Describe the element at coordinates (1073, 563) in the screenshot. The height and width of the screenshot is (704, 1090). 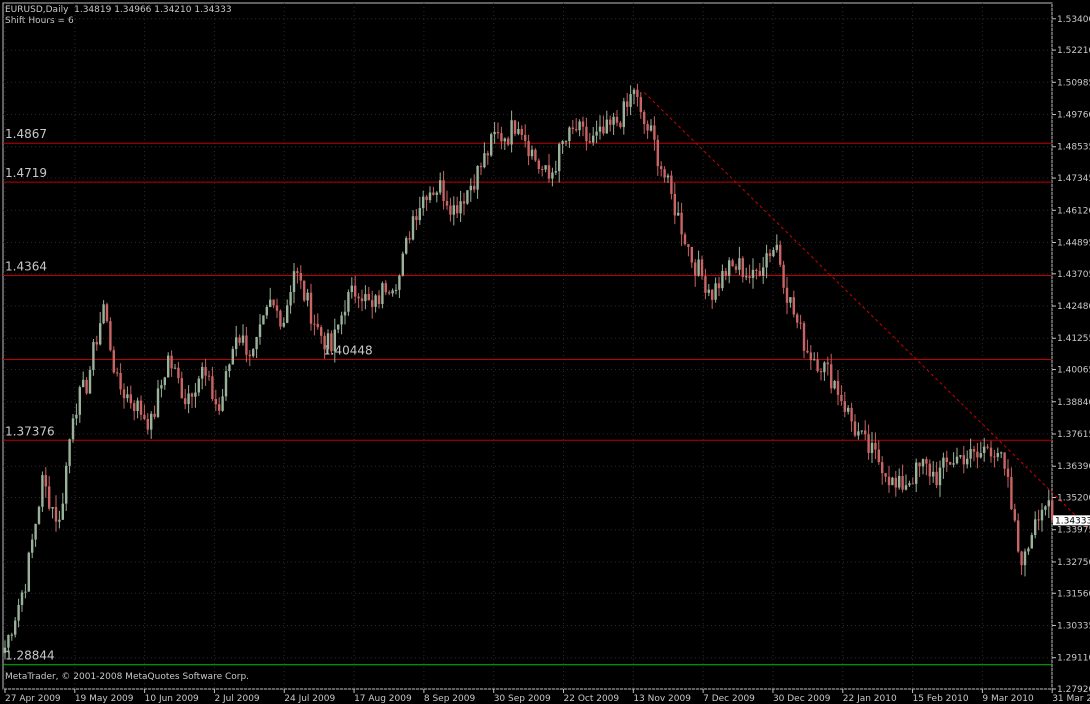
I see `y-tick-label: 1.32750` at that location.